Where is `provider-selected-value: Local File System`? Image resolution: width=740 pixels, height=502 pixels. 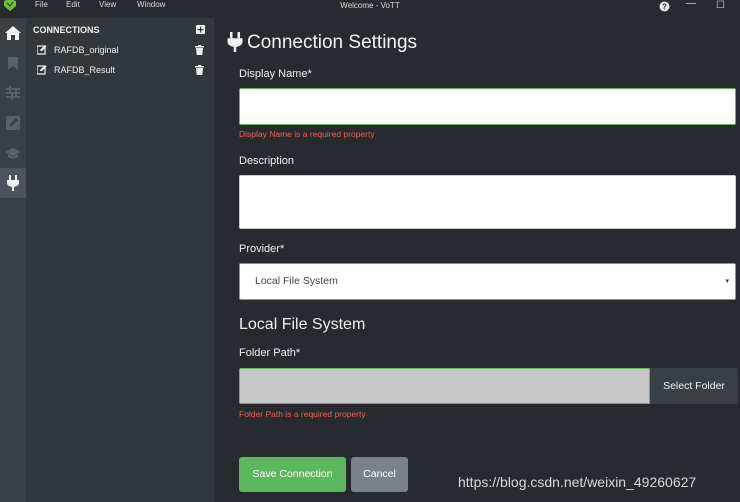 provider-selected-value: Local File System is located at coordinates (296, 281).